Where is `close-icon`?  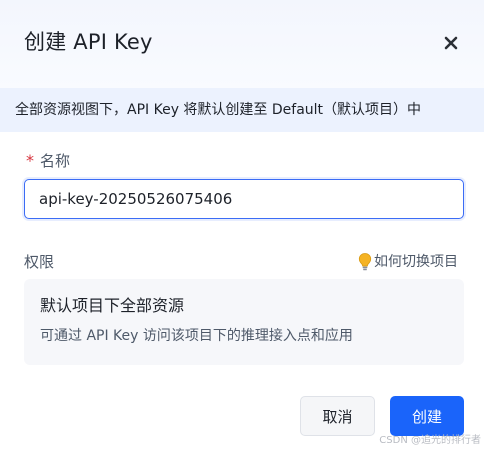 close-icon is located at coordinates (451, 43).